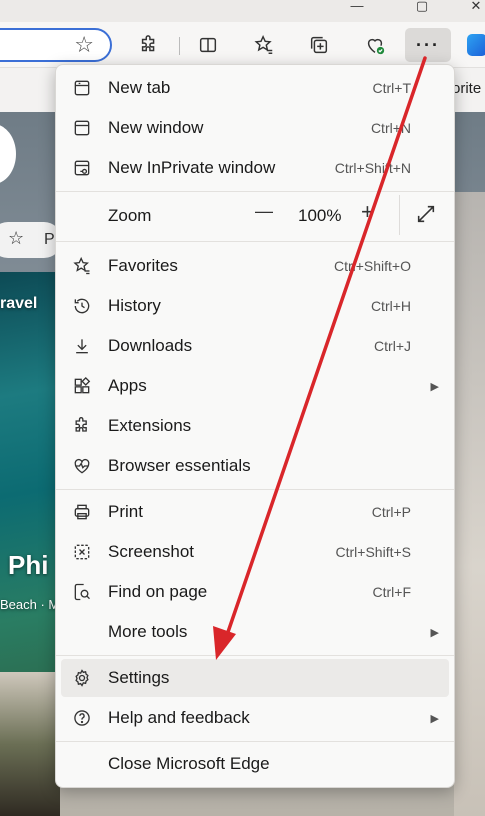 The width and height of the screenshot is (485, 816). What do you see at coordinates (466, 88) in the screenshot?
I see `favorites-bar-label: orite` at bounding box center [466, 88].